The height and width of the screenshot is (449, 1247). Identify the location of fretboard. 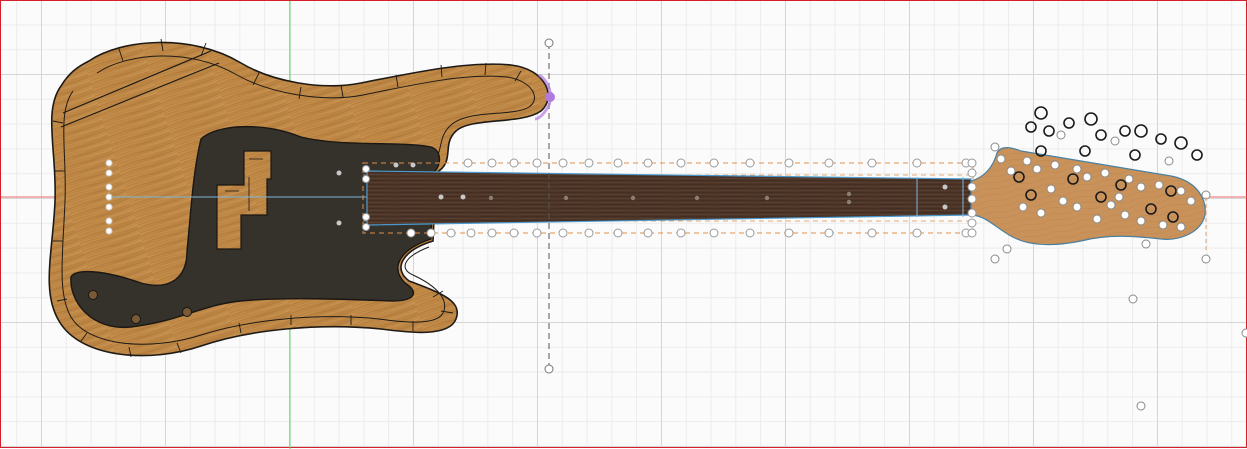
(669, 198).